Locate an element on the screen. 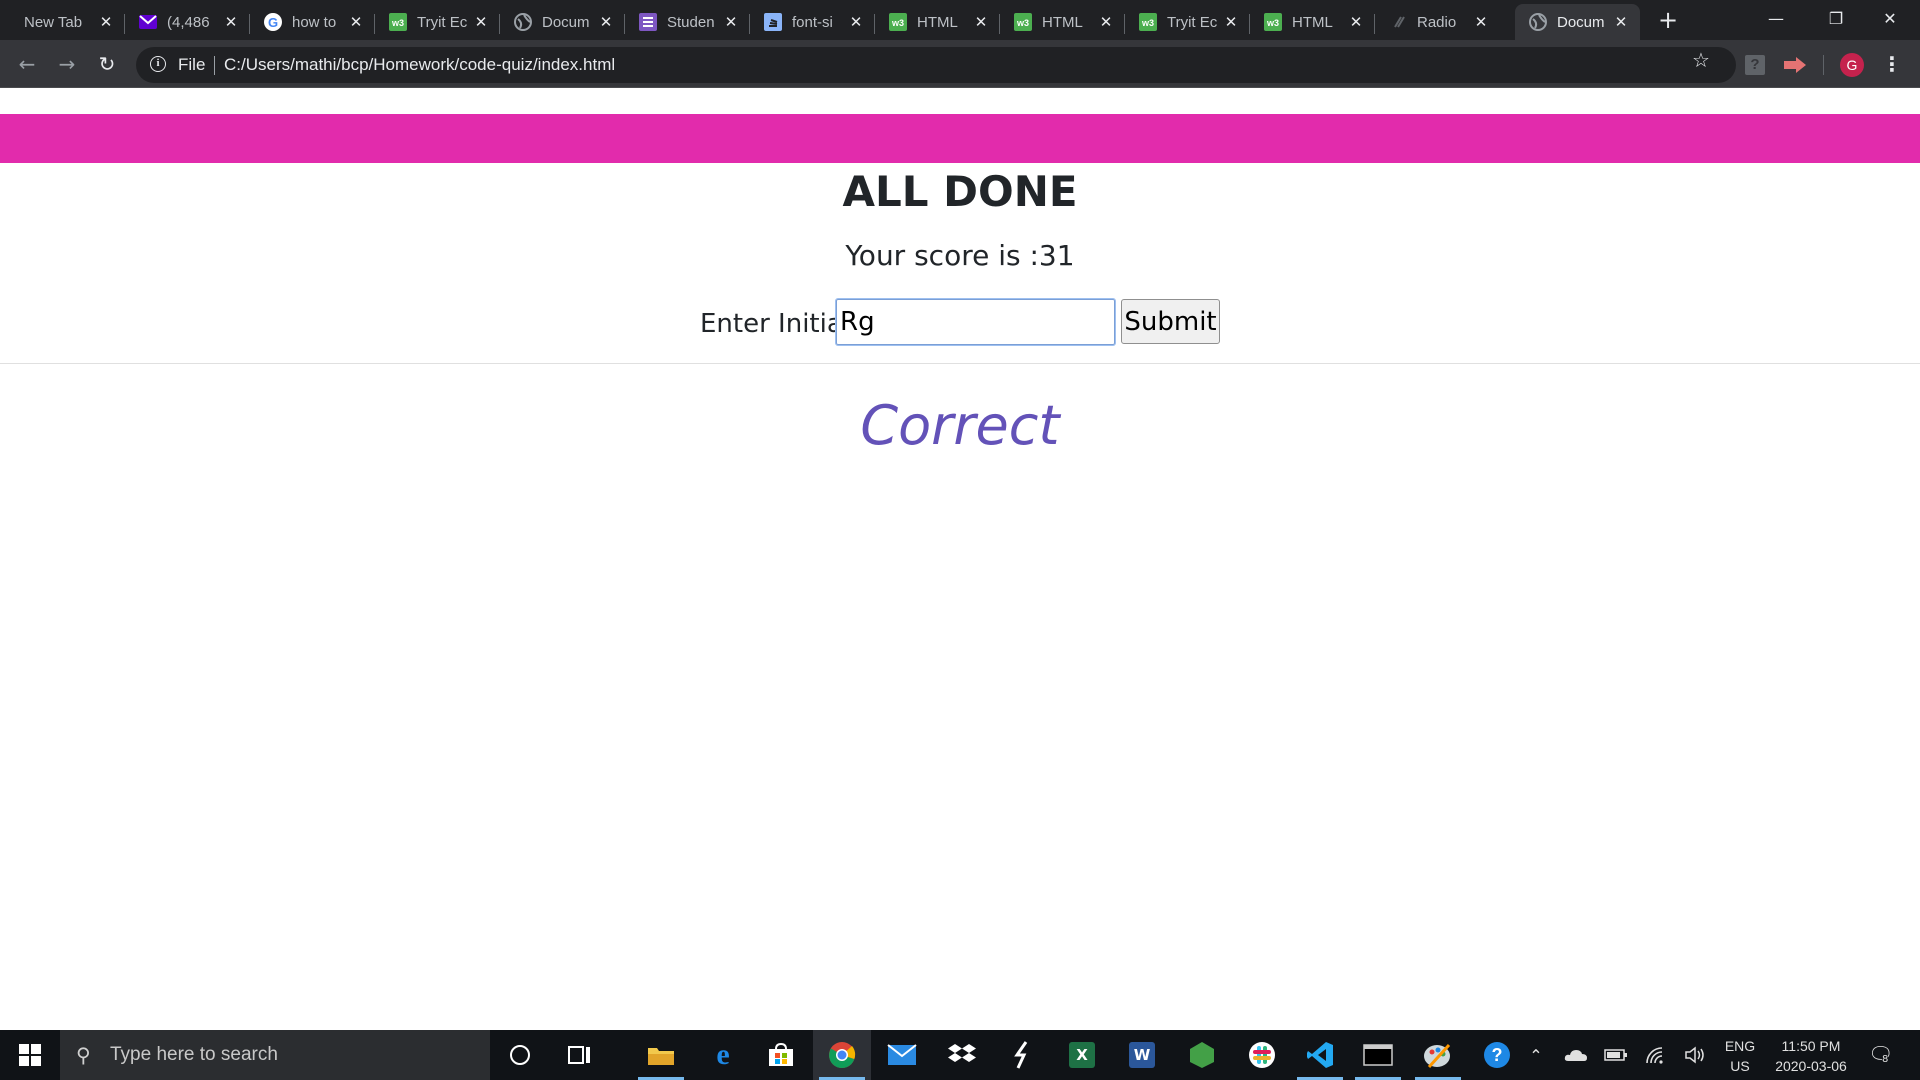 This screenshot has width=1920, height=1080. tab-title: font-si is located at coordinates (812, 22).